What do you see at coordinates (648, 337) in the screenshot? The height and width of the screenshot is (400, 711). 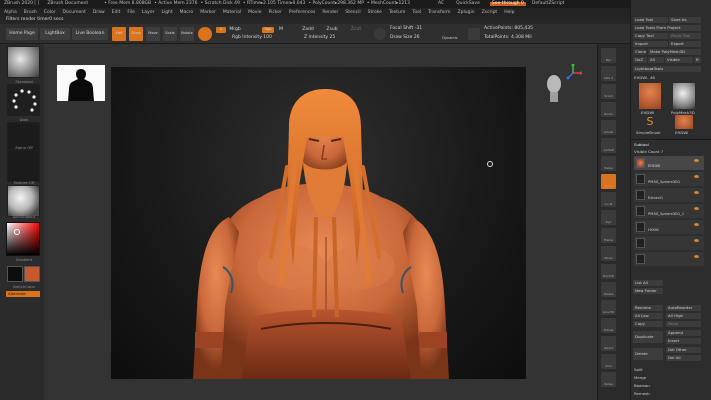 I see `duplicate-button: Duplicate` at bounding box center [648, 337].